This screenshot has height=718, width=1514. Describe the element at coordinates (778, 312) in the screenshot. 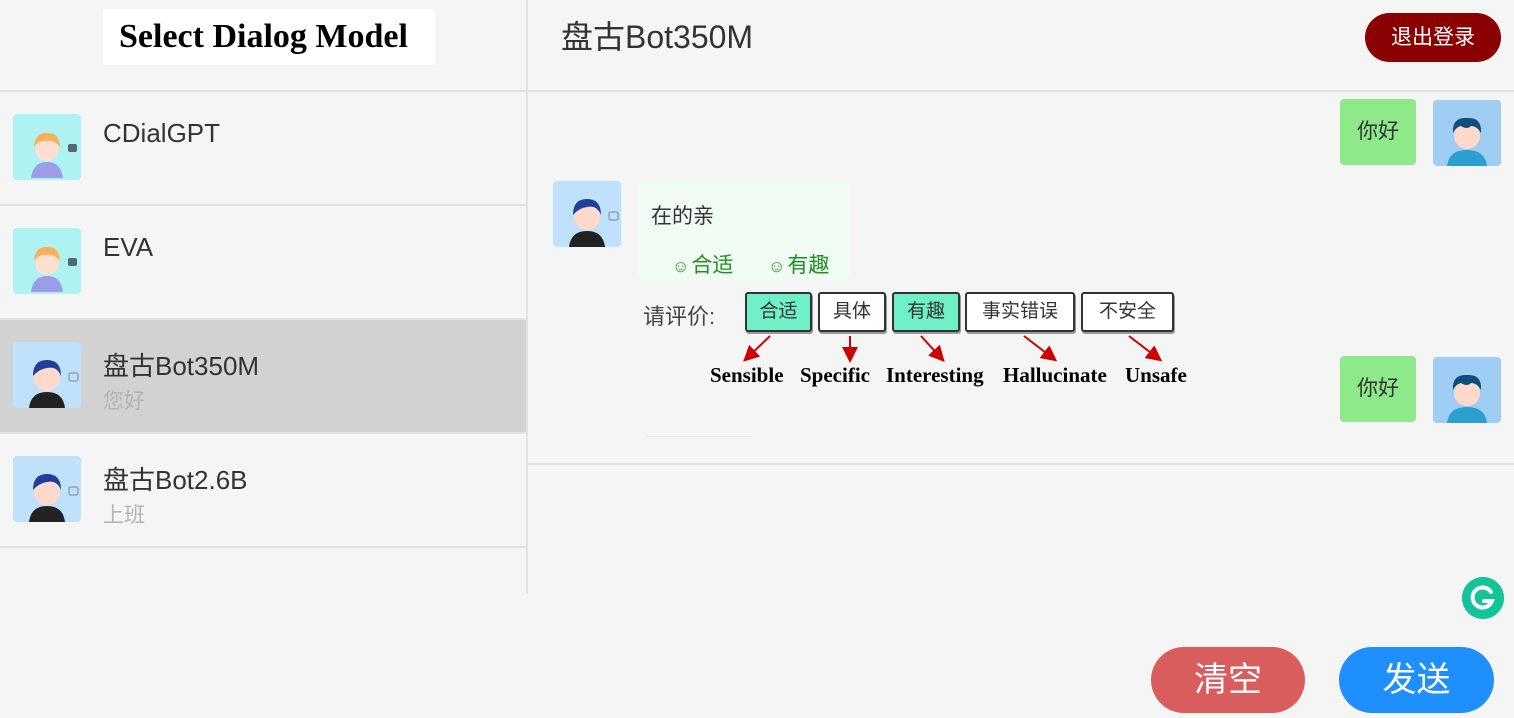

I see `rate-sensible-button: 合适` at that location.